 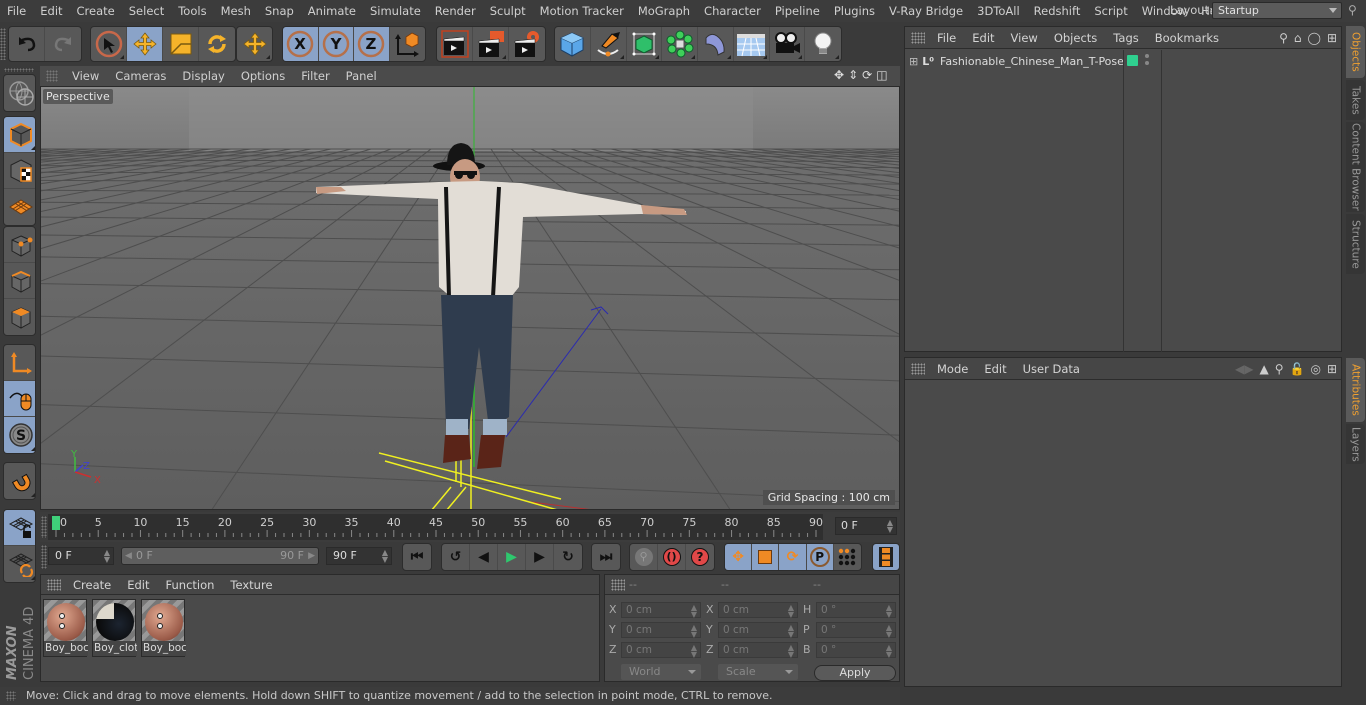 I want to click on polygons-mode-button, so click(x=19, y=317).